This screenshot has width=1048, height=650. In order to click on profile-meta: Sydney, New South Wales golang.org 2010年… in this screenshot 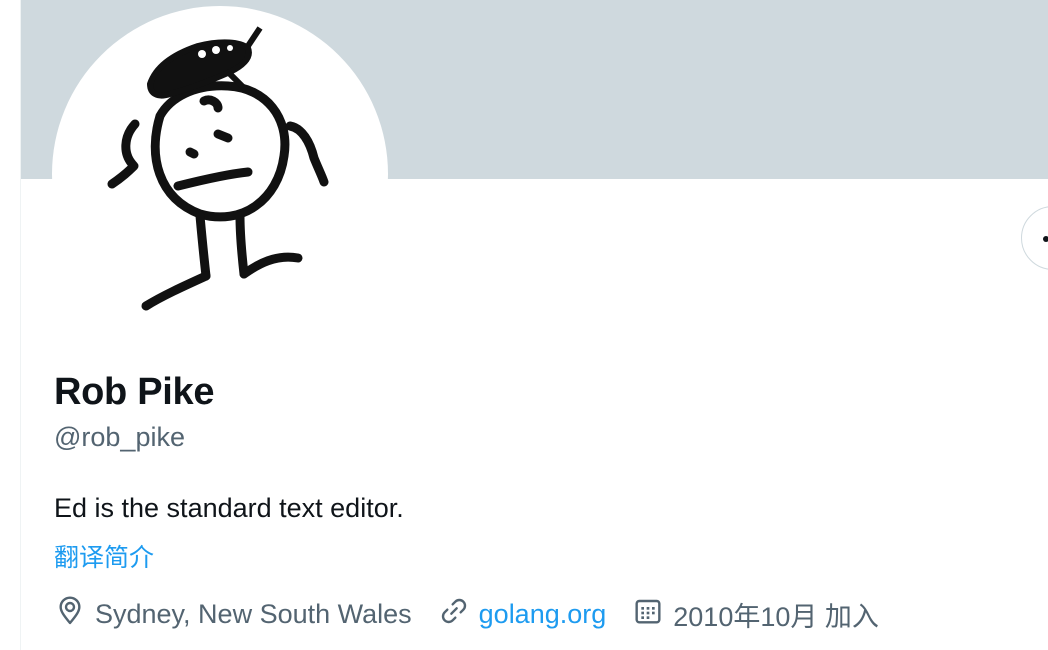, I will do `click(479, 614)`.